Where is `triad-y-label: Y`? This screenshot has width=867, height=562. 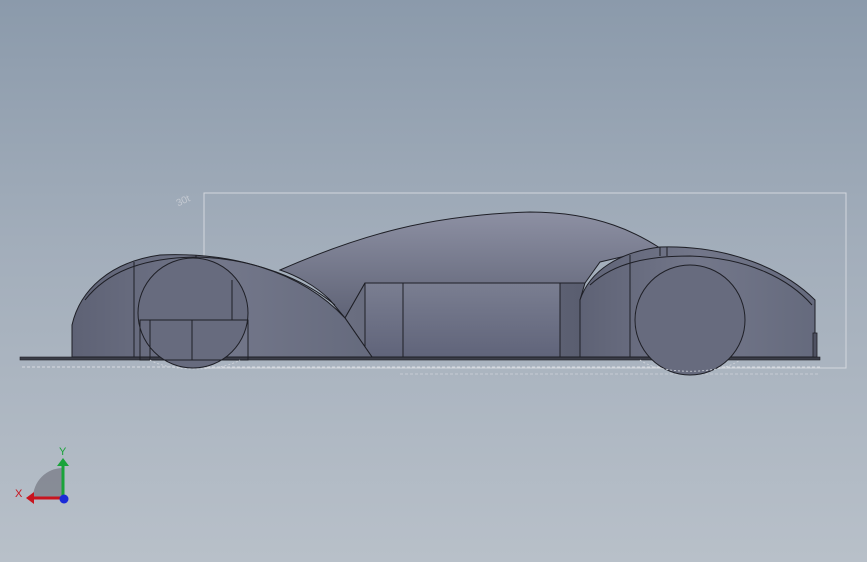
triad-y-label: Y is located at coordinates (63, 452).